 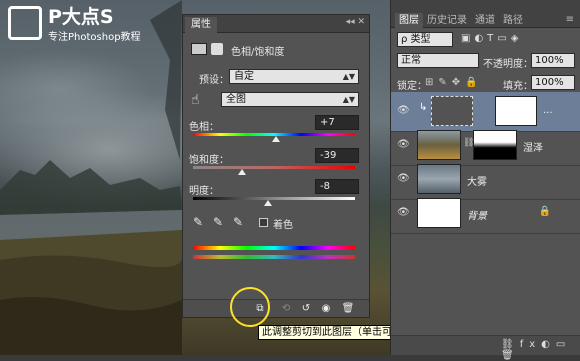 What do you see at coordinates (553, 60) in the screenshot?
I see `opacity-input: 100%` at bounding box center [553, 60].